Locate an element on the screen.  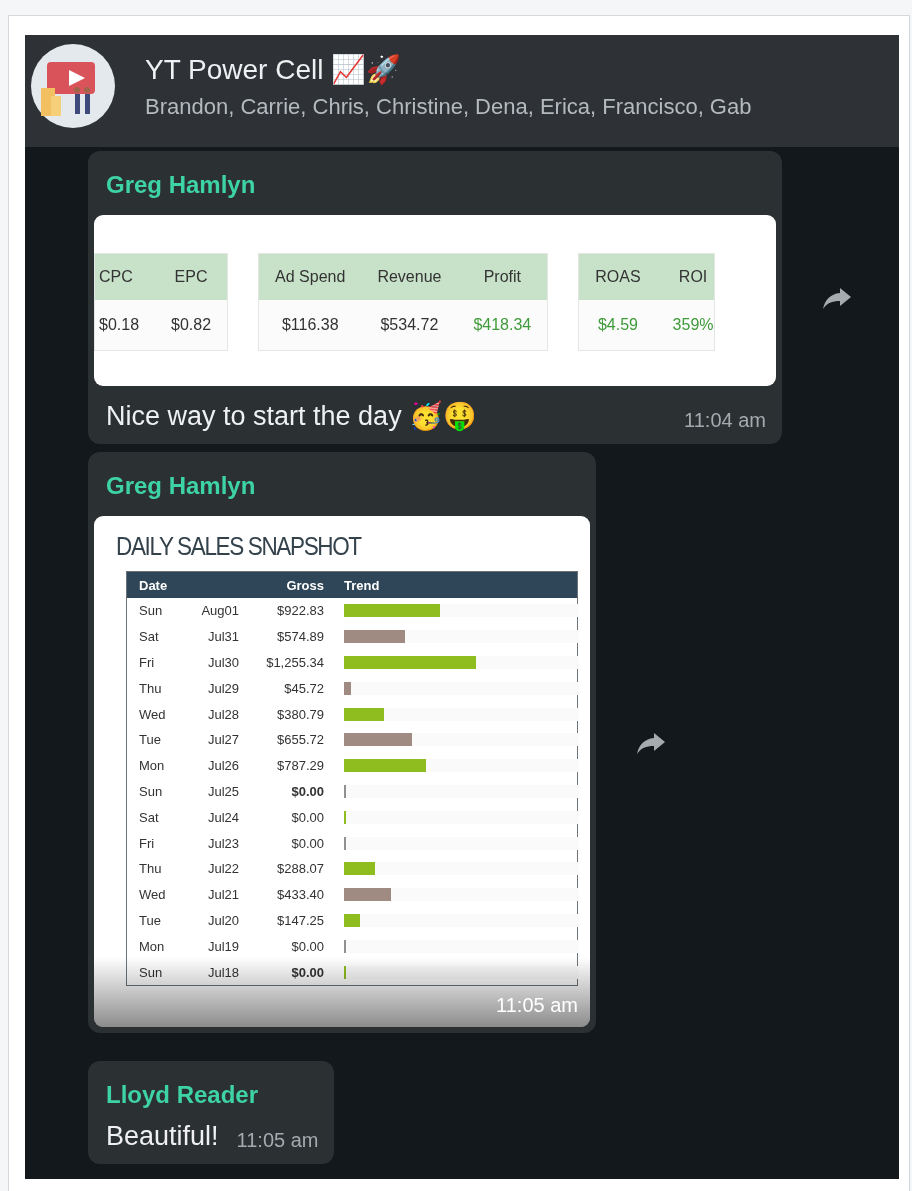
table-cell-text: Jul26 is located at coordinates (222, 766).